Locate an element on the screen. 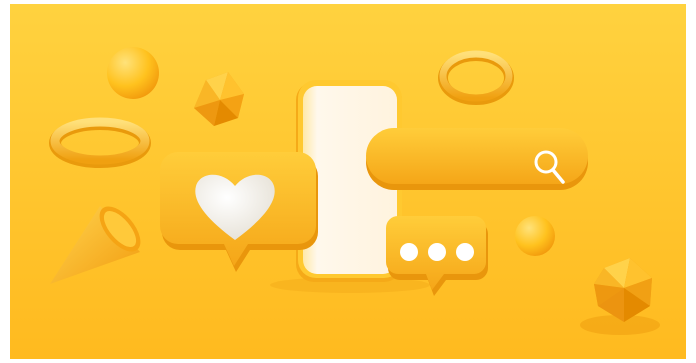 The image size is (696, 363). sphere-right is located at coordinates (535, 236).